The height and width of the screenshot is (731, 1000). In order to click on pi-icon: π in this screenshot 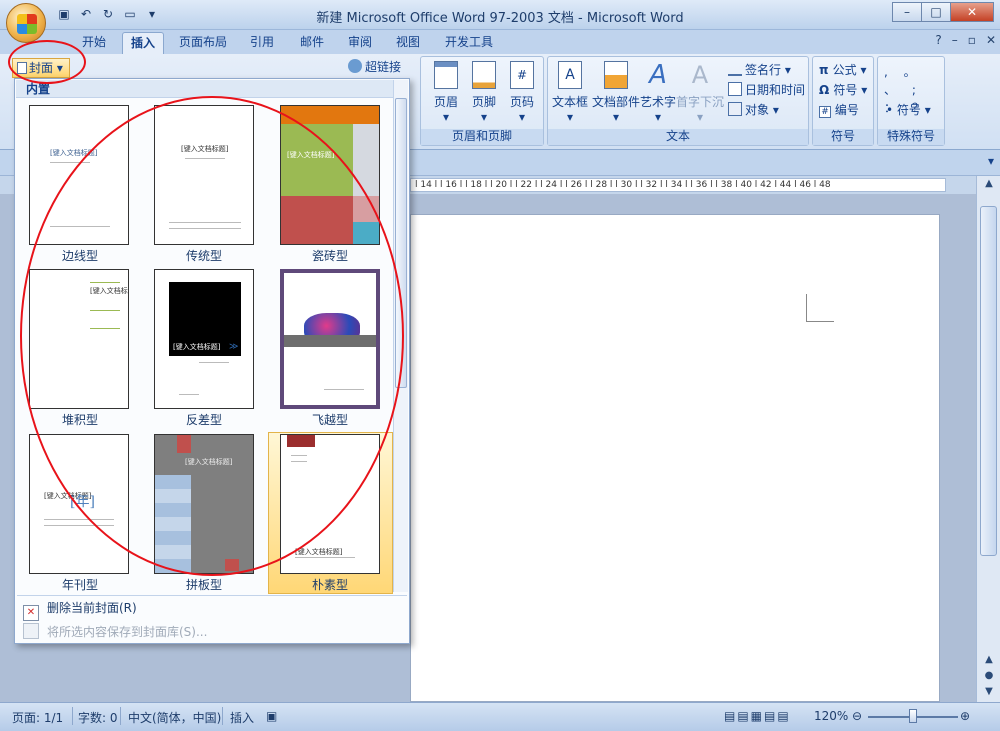, I will do `click(826, 70)`.